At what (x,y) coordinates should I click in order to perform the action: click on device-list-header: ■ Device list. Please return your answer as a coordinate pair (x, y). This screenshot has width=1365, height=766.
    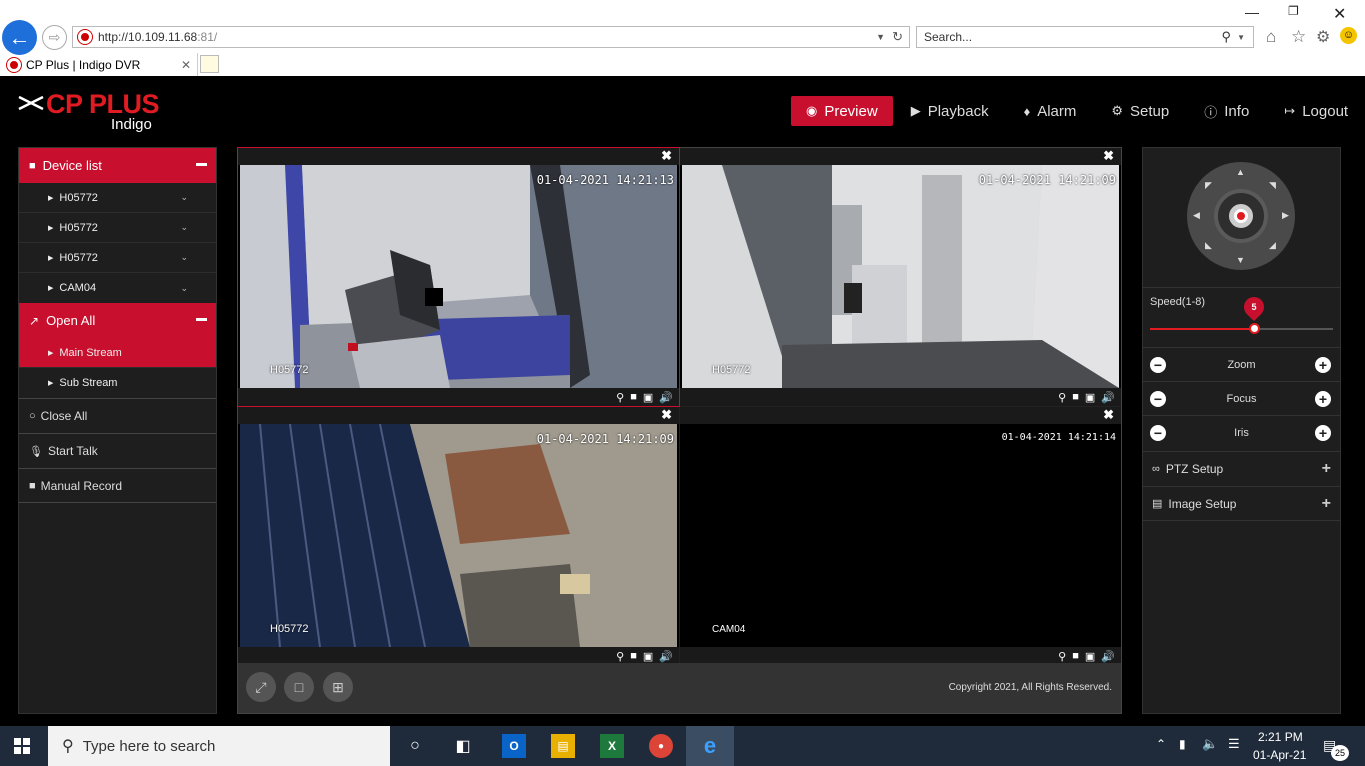
    Looking at the image, I should click on (117, 165).